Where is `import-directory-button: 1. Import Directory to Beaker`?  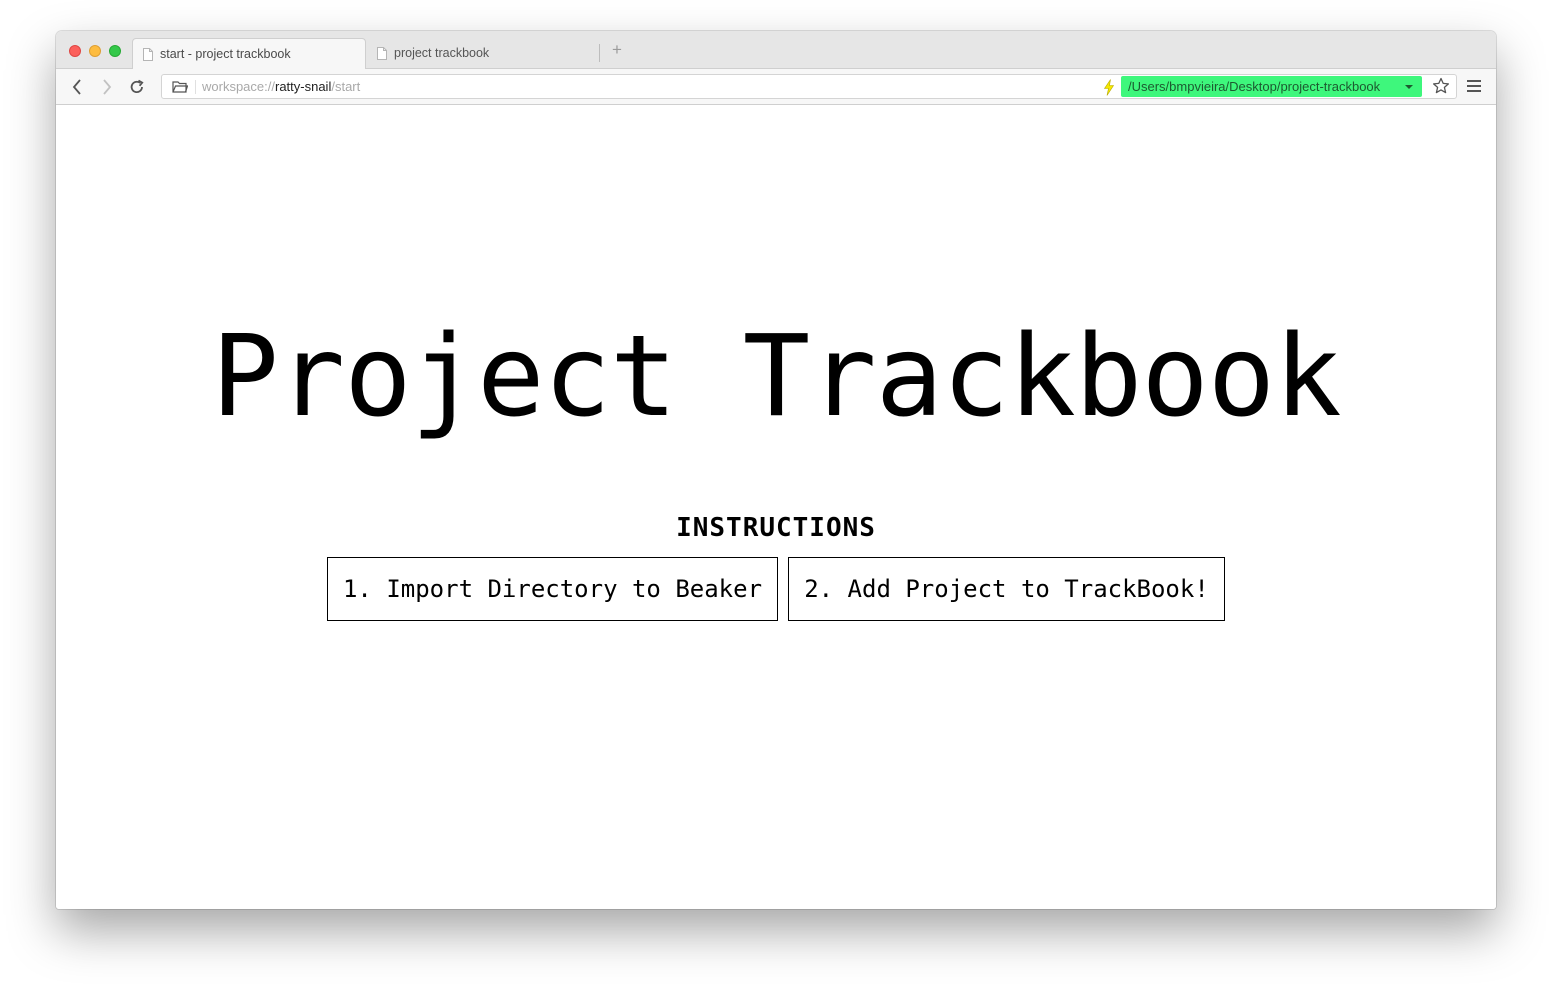 import-directory-button: 1. Import Directory to Beaker is located at coordinates (552, 589).